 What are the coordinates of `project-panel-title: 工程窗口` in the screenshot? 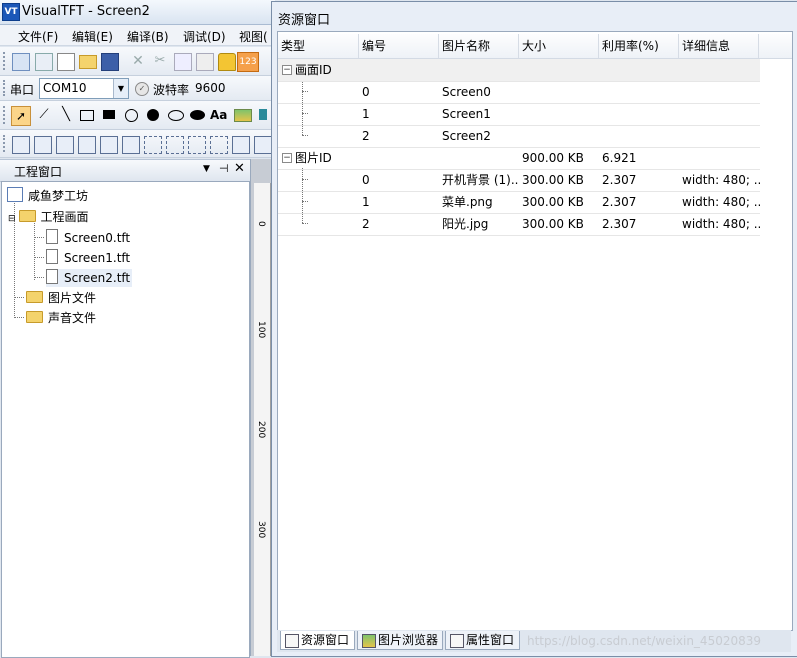 It's located at (38, 172).